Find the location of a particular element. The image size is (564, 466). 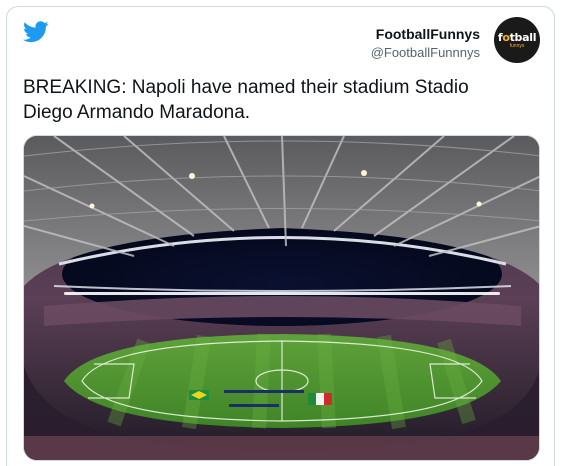

avatar: fotball funnys is located at coordinates (517, 40).